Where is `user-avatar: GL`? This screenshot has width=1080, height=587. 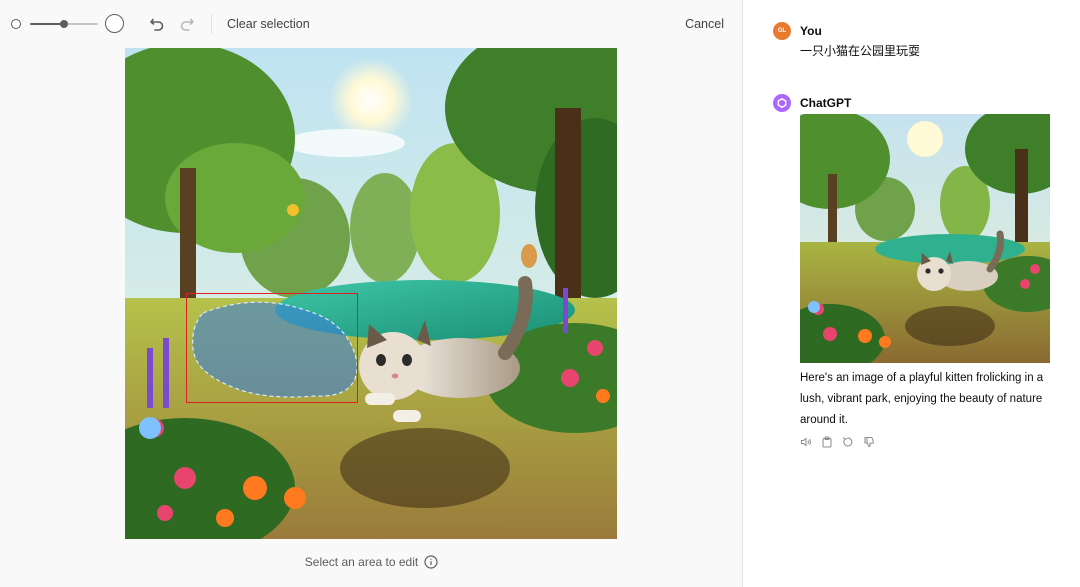
user-avatar: GL is located at coordinates (782, 31).